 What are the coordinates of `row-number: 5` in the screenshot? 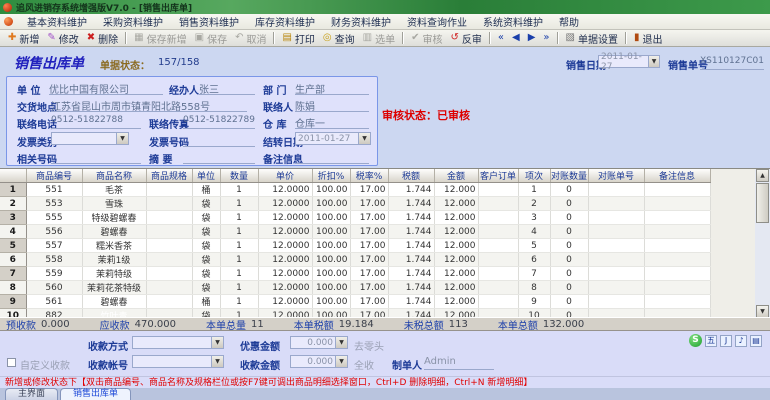 It's located at (13, 245).